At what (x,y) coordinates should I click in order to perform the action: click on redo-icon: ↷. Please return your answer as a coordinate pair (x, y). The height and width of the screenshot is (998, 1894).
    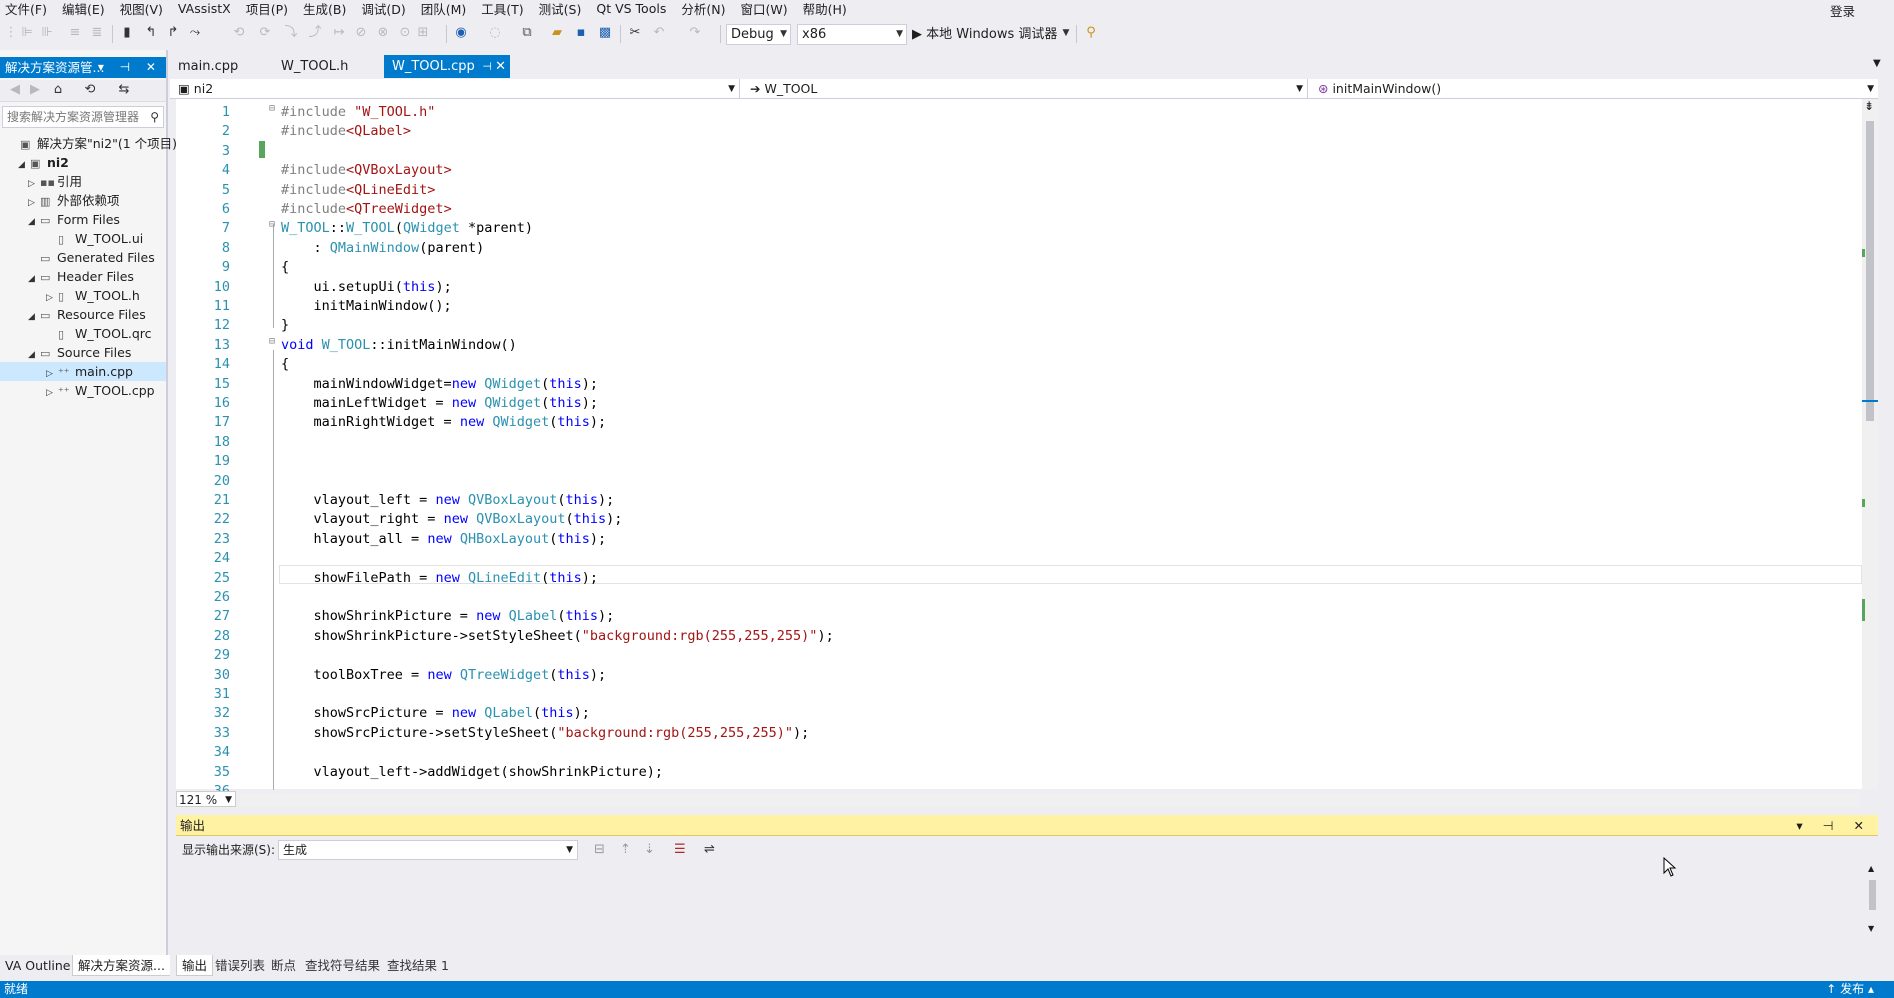
    Looking at the image, I should click on (695, 33).